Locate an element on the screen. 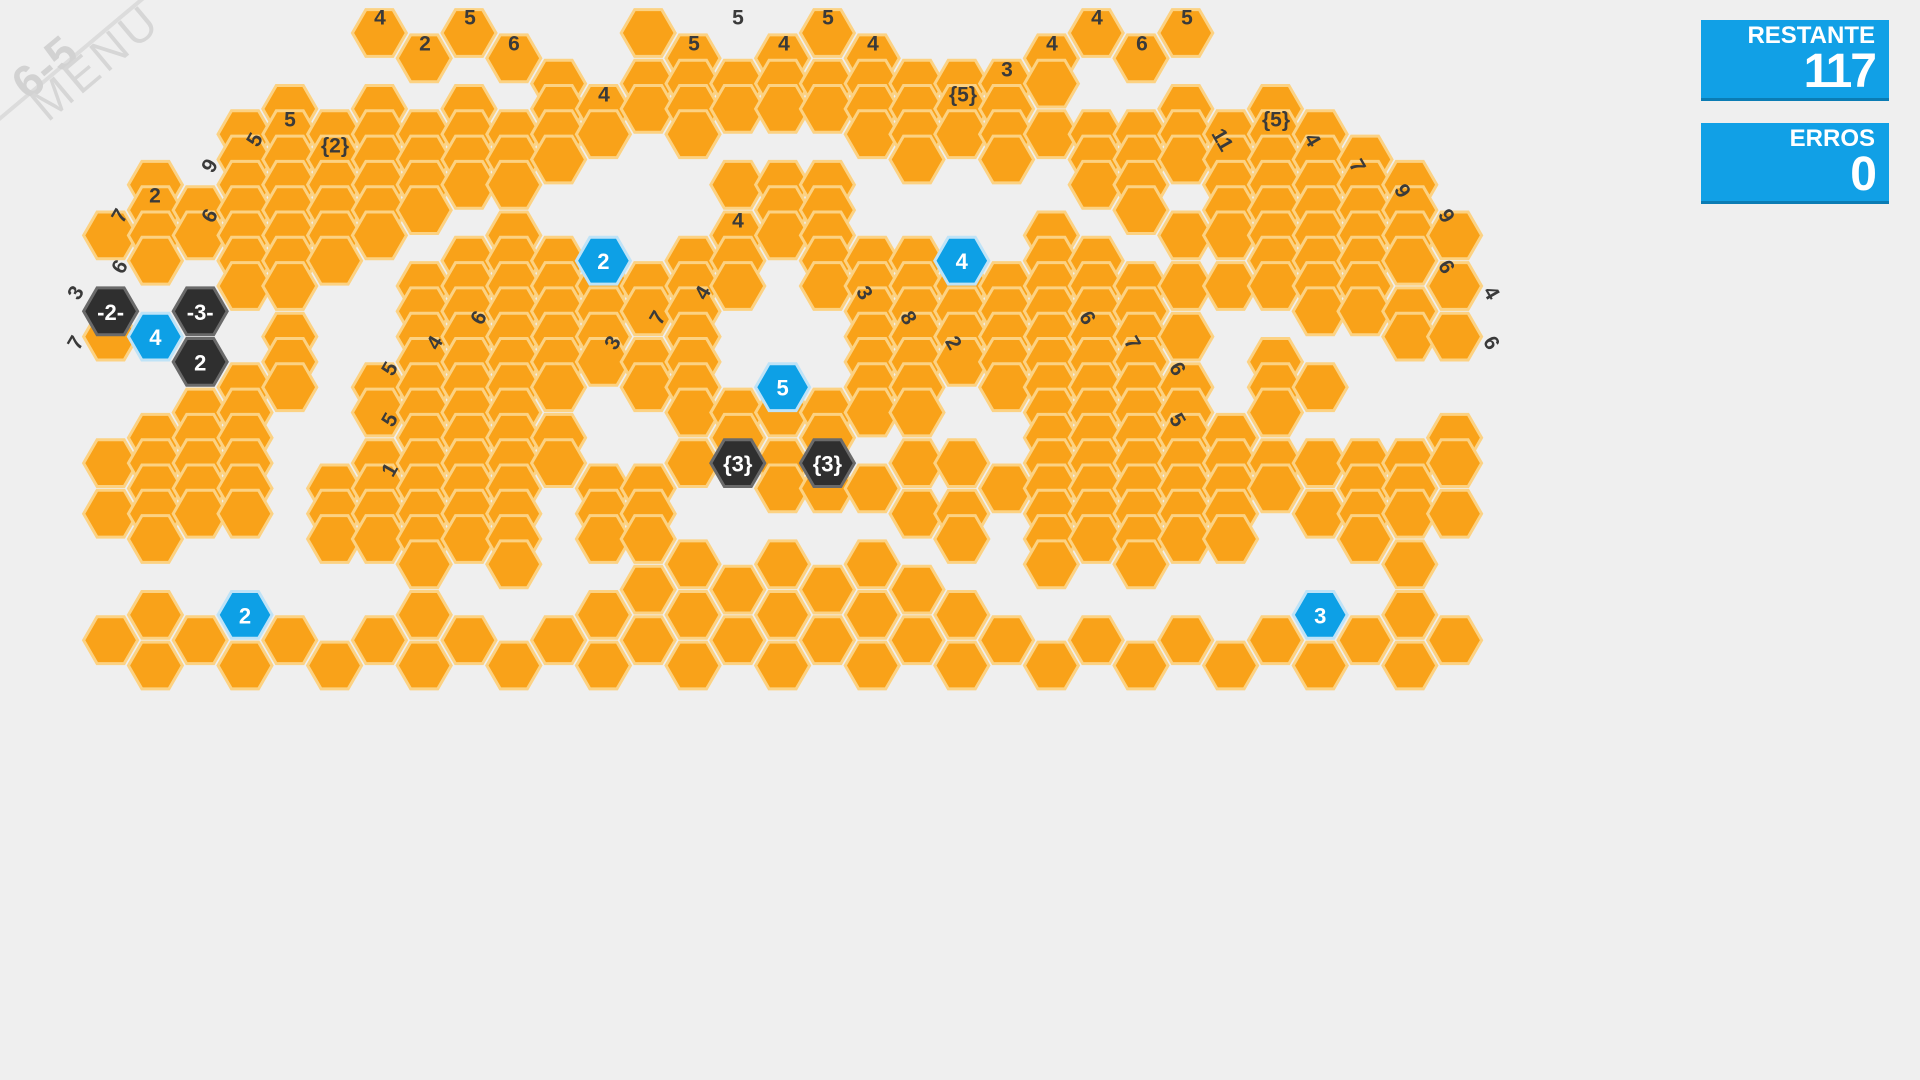 This screenshot has height=1080, width=1920. hex-cell-blue: 2 is located at coordinates (603, 260).